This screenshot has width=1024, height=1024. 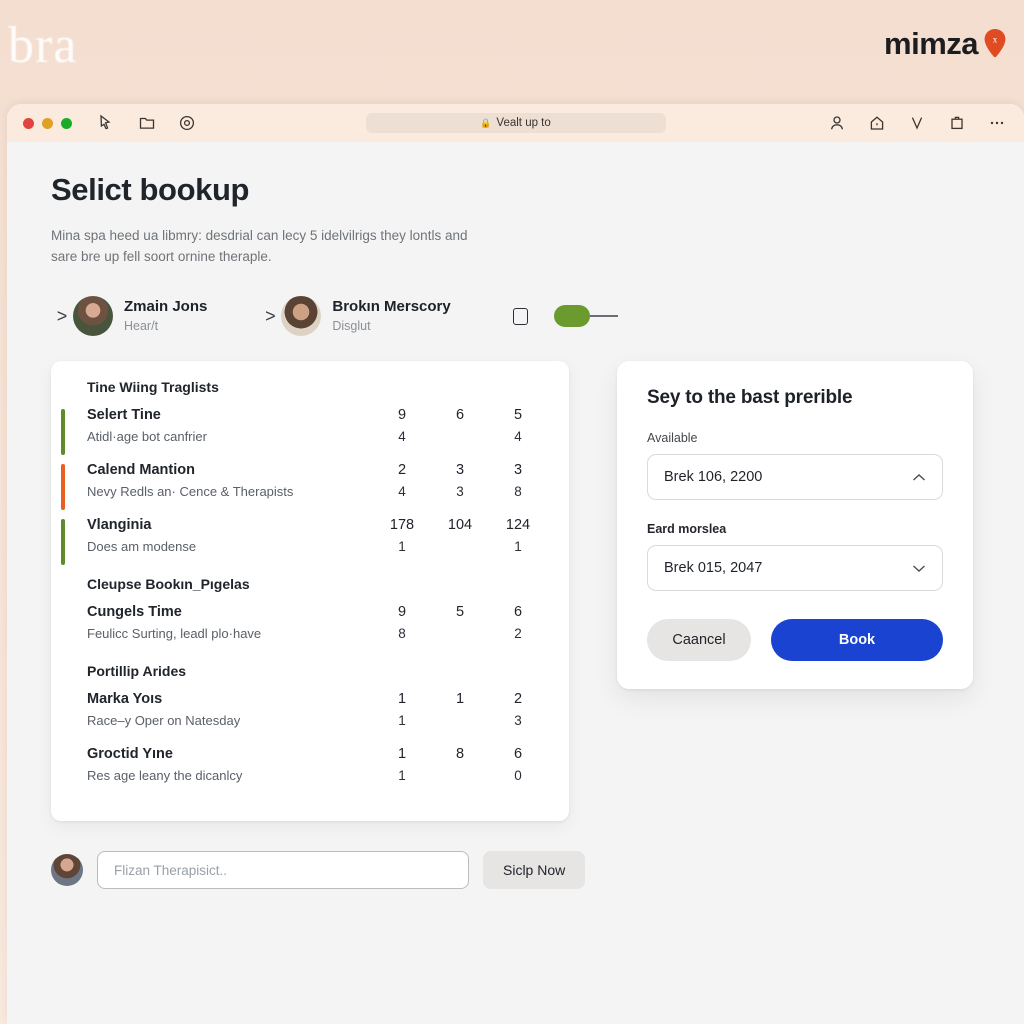 I want to click on eard-morslea-field: Eard morslea Brek 015, 2047, so click(x=795, y=557).